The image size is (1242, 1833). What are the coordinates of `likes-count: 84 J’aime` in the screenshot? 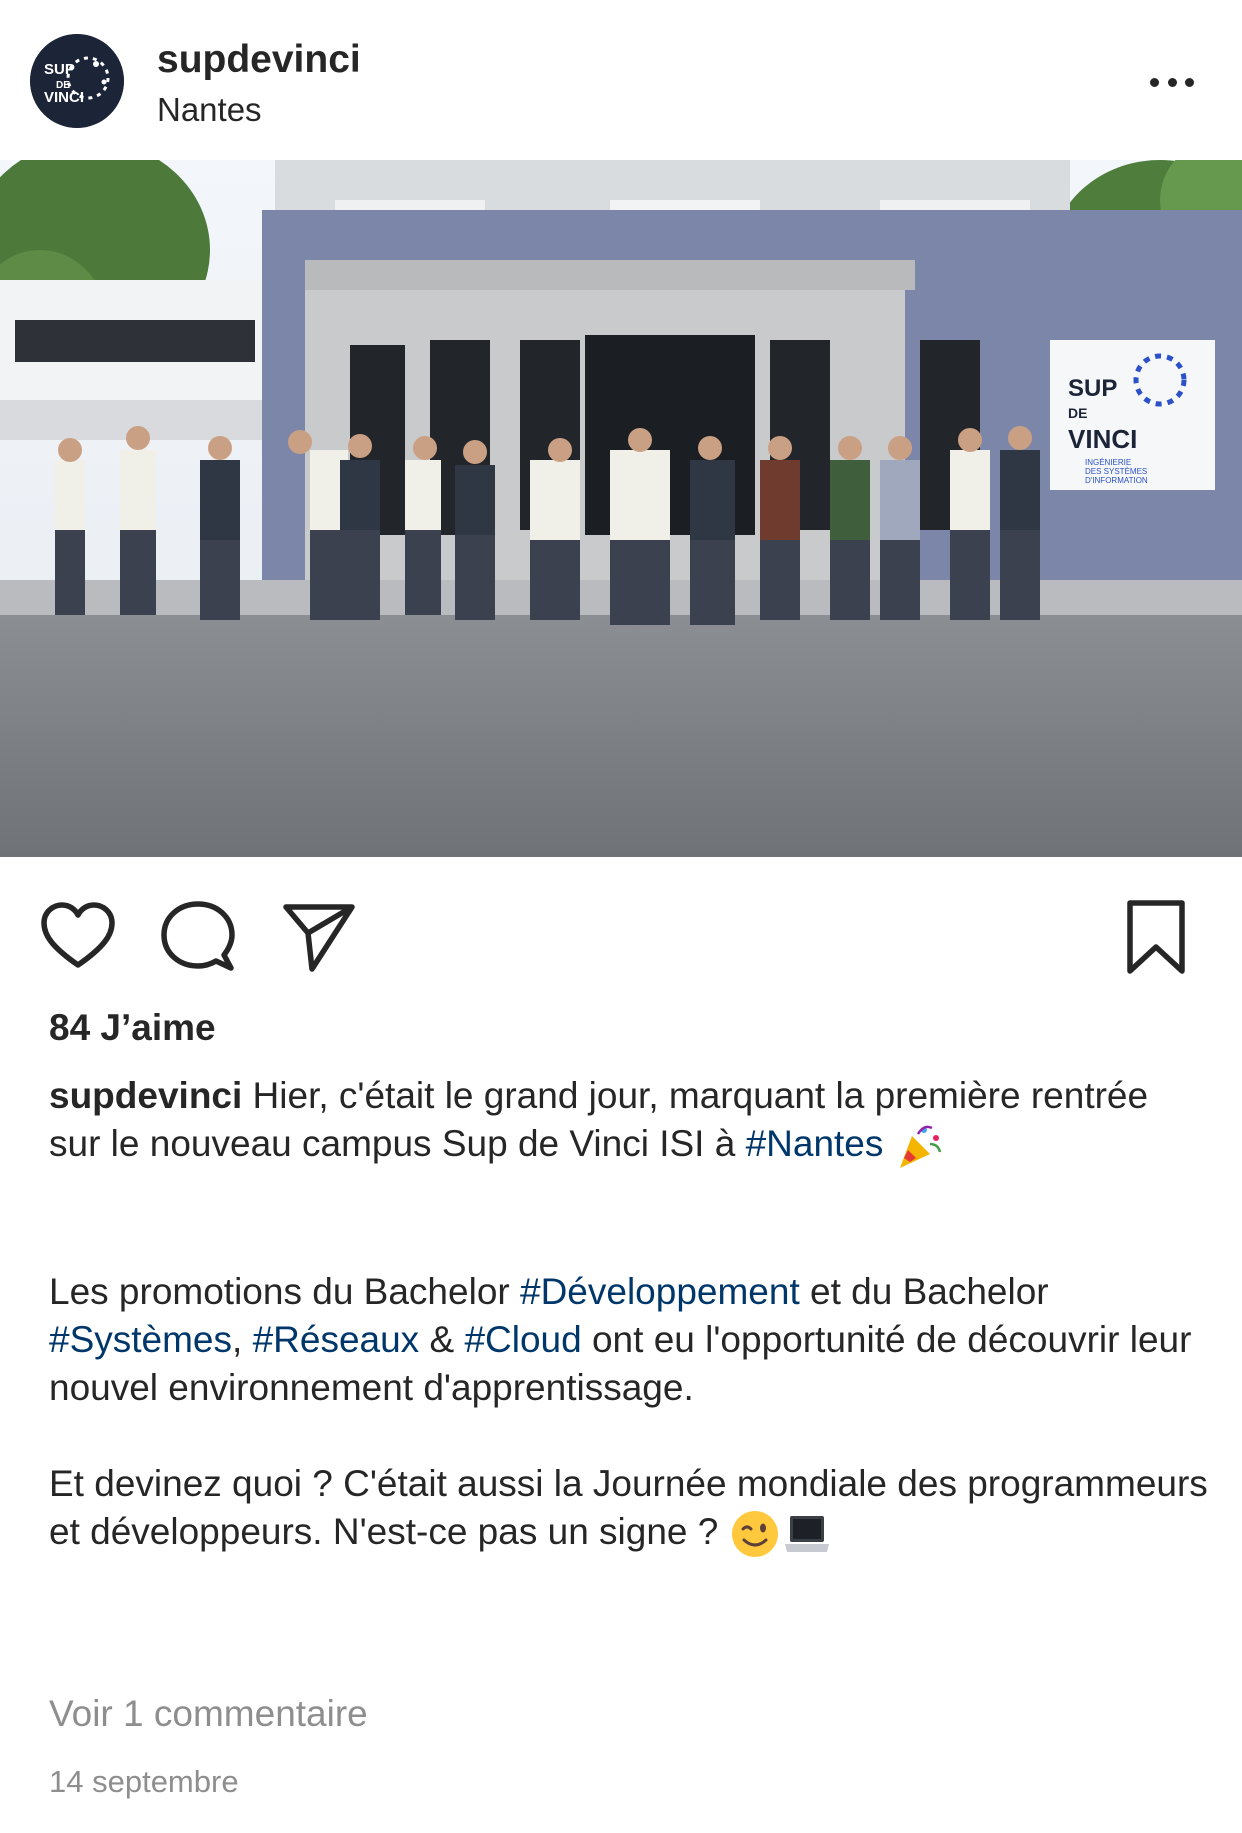 It's located at (132, 1028).